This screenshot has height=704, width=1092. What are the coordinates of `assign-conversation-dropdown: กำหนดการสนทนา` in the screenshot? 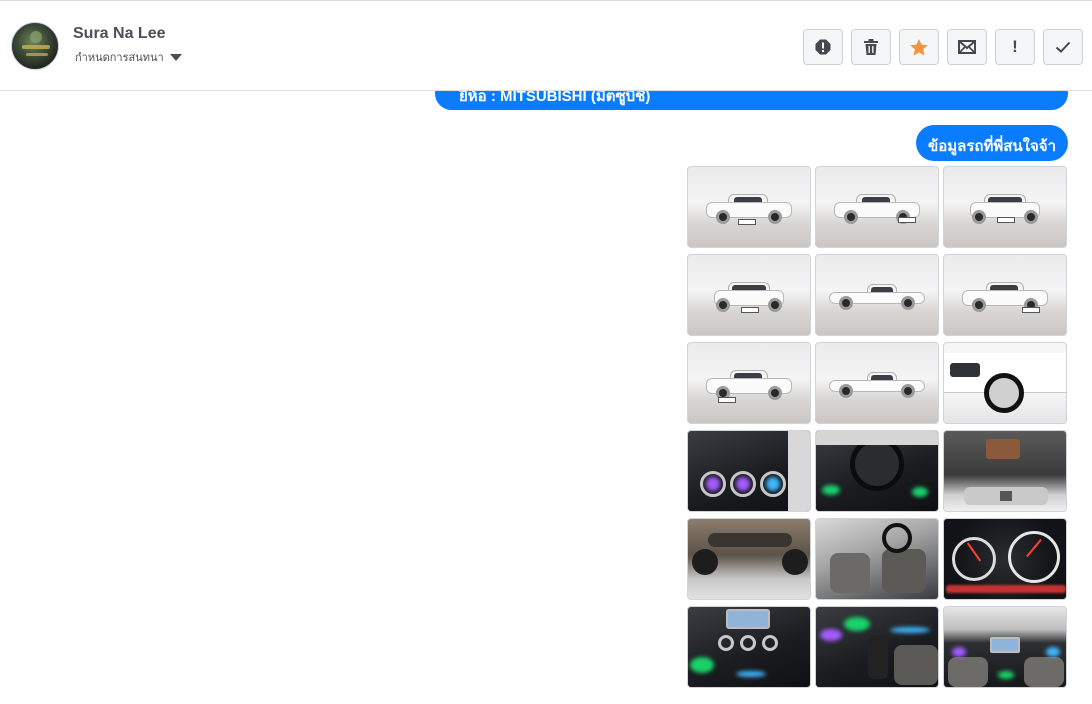 It's located at (128, 57).